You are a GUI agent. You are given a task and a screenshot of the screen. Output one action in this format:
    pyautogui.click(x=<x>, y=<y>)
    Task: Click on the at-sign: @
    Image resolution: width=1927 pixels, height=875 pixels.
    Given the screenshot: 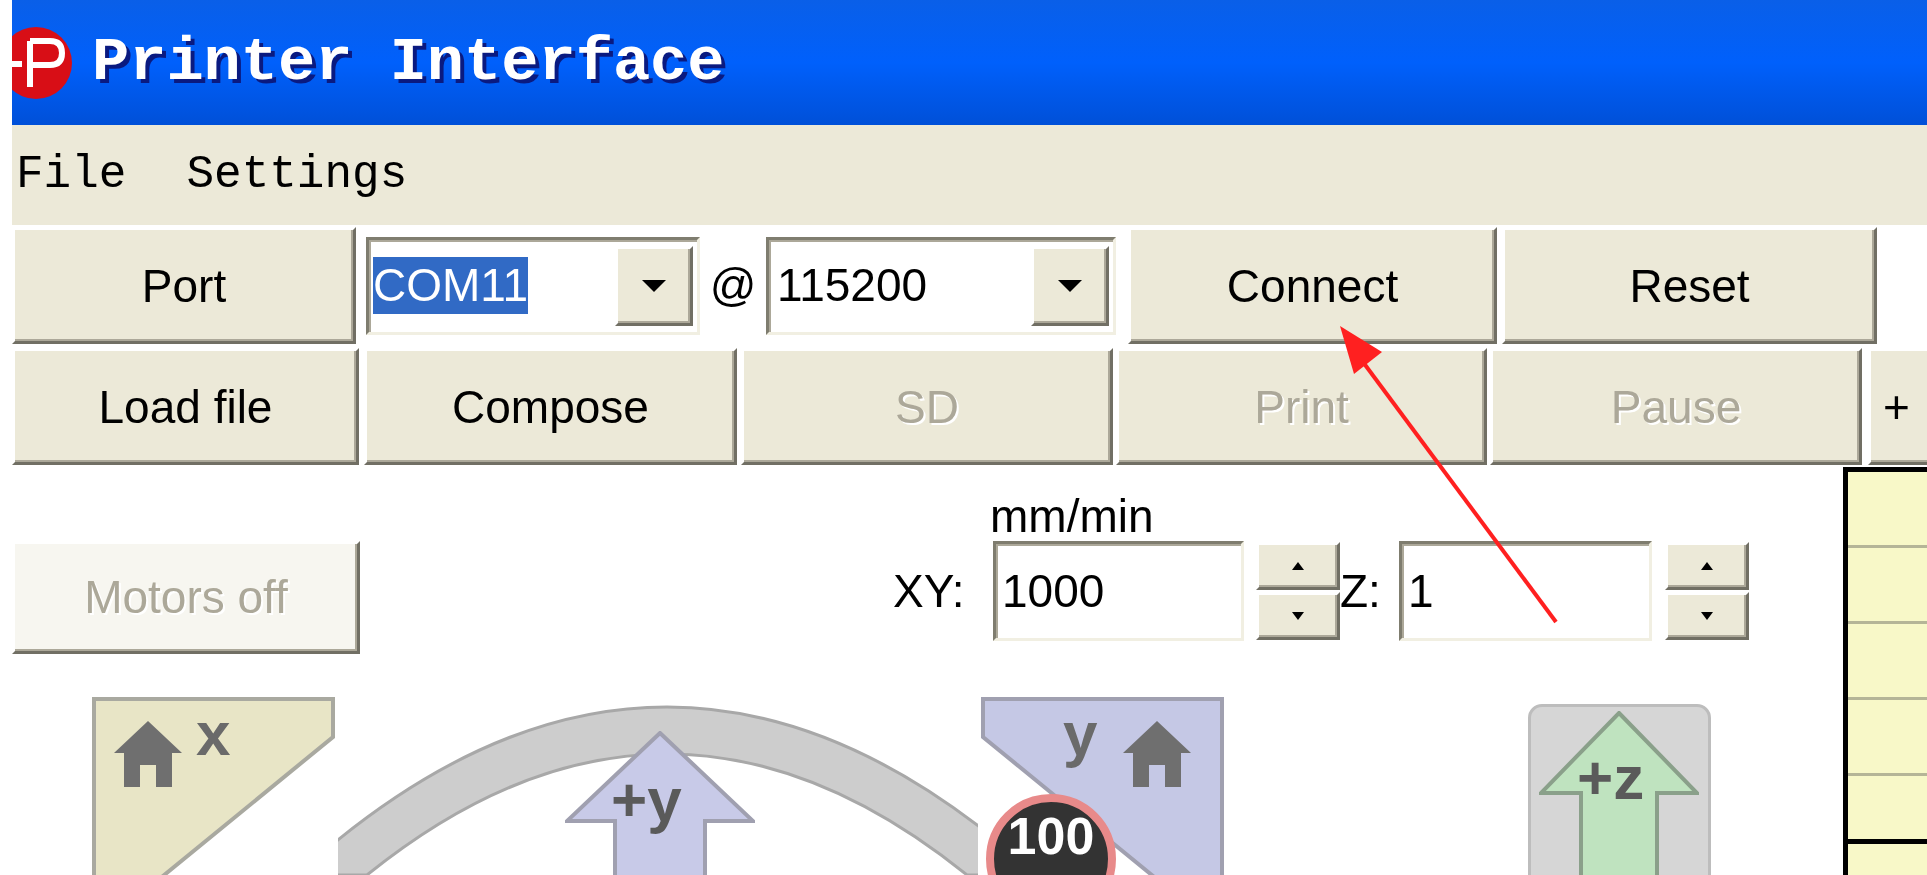 What is the action you would take?
    pyautogui.click(x=733, y=285)
    